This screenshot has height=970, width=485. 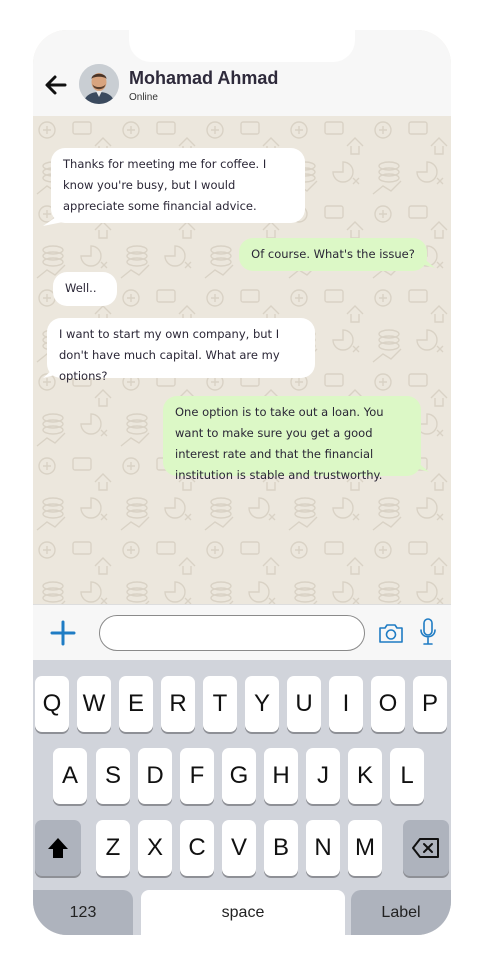 I want to click on message-outgoing-1: Of course. What's the issue?, so click(x=333, y=254).